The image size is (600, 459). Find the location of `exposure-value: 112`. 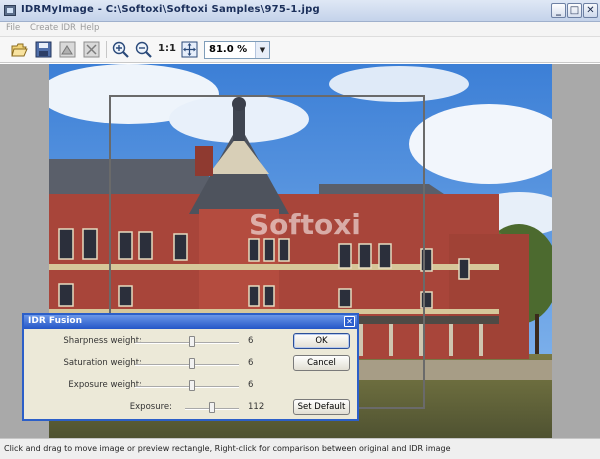

exposure-value: 112 is located at coordinates (256, 407).